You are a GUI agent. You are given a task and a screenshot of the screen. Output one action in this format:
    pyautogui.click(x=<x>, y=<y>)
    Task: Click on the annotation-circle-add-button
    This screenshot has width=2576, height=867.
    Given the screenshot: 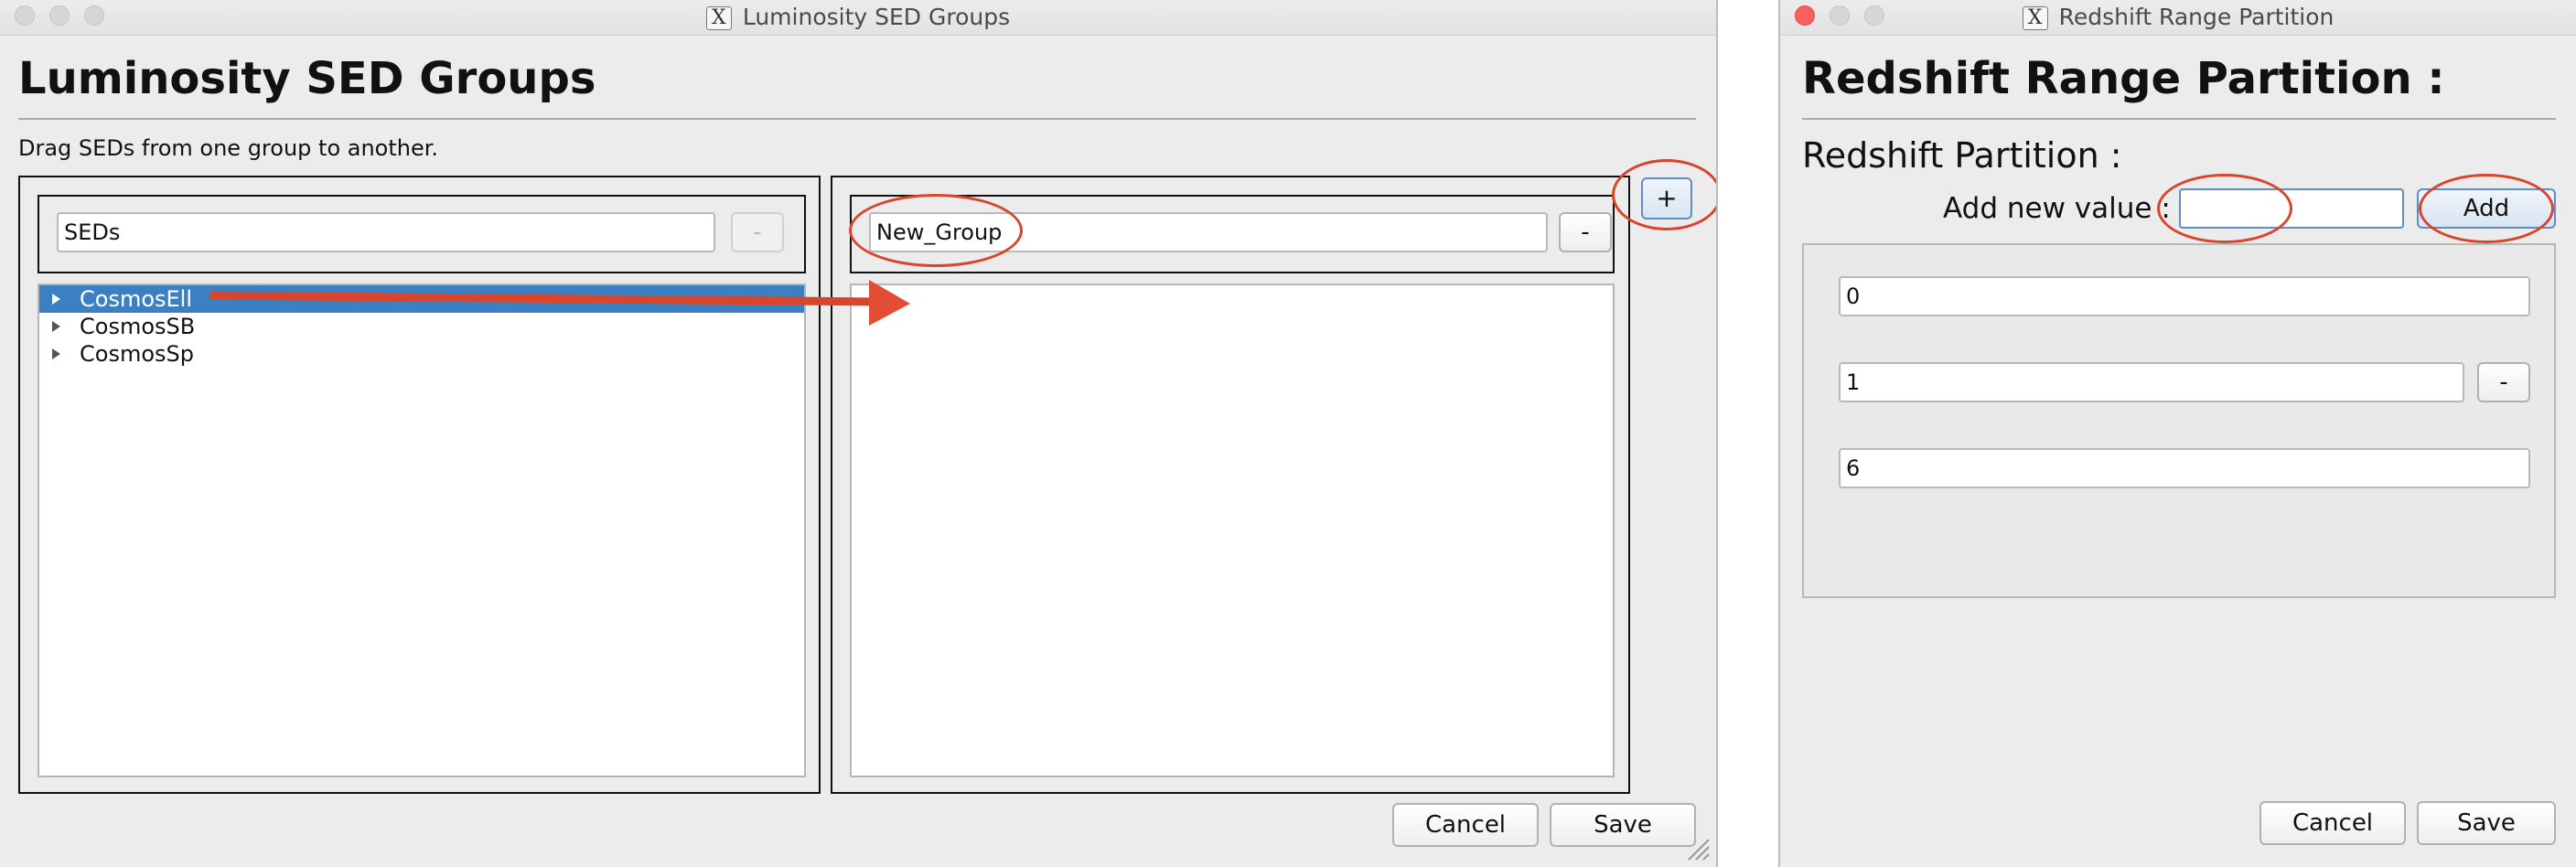 What is the action you would take?
    pyautogui.click(x=2487, y=209)
    